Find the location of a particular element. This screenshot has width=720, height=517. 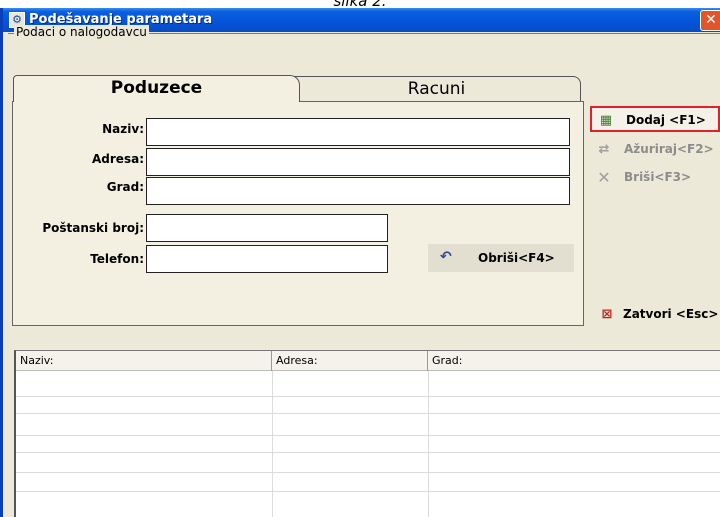

add-record-icon: ▦ is located at coordinates (606, 120).